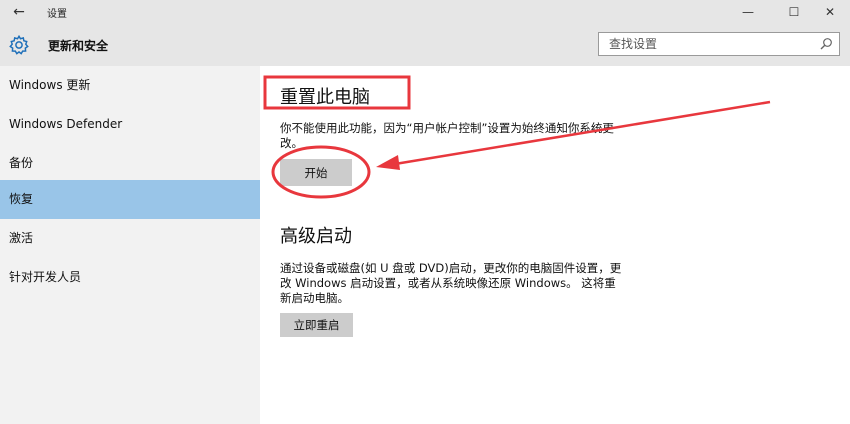 This screenshot has width=850, height=424. Describe the element at coordinates (316, 325) in the screenshot. I see `restart-now-button: 立即重启` at that location.